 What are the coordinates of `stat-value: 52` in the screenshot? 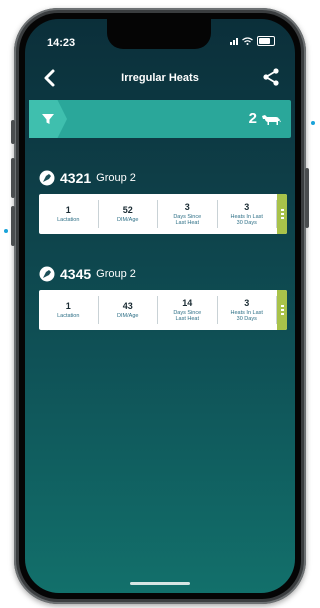 It's located at (127, 209).